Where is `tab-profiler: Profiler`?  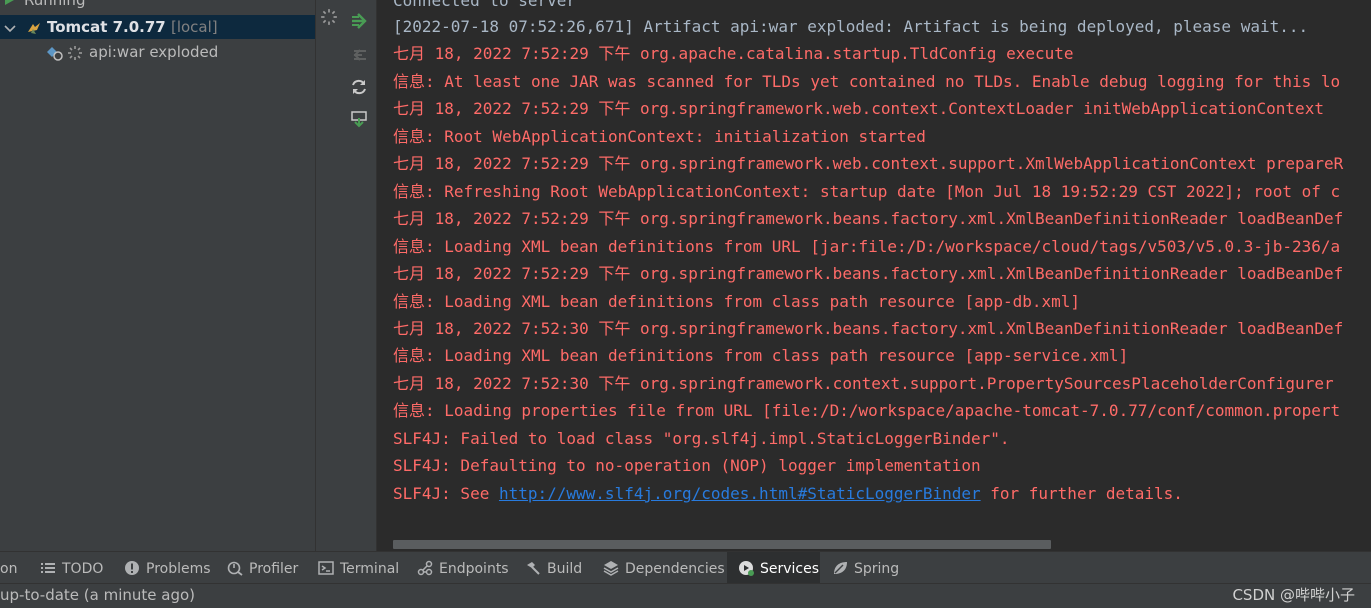
tab-profiler: Profiler is located at coordinates (262, 568).